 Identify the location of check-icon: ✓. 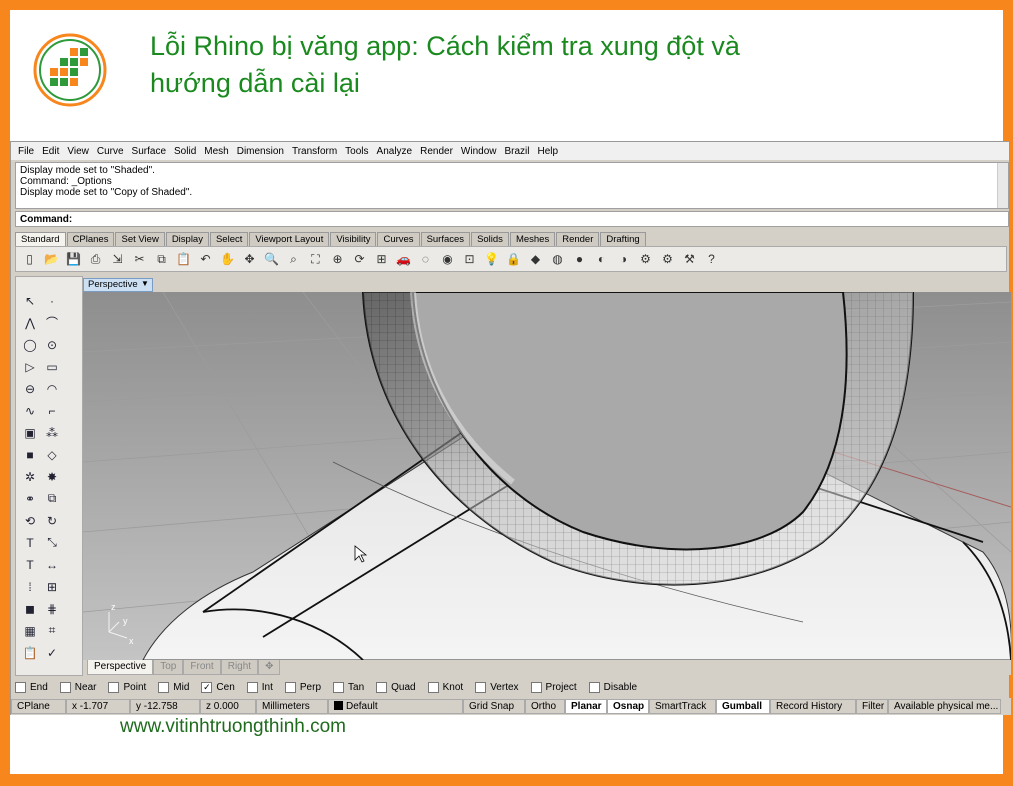
(52, 652).